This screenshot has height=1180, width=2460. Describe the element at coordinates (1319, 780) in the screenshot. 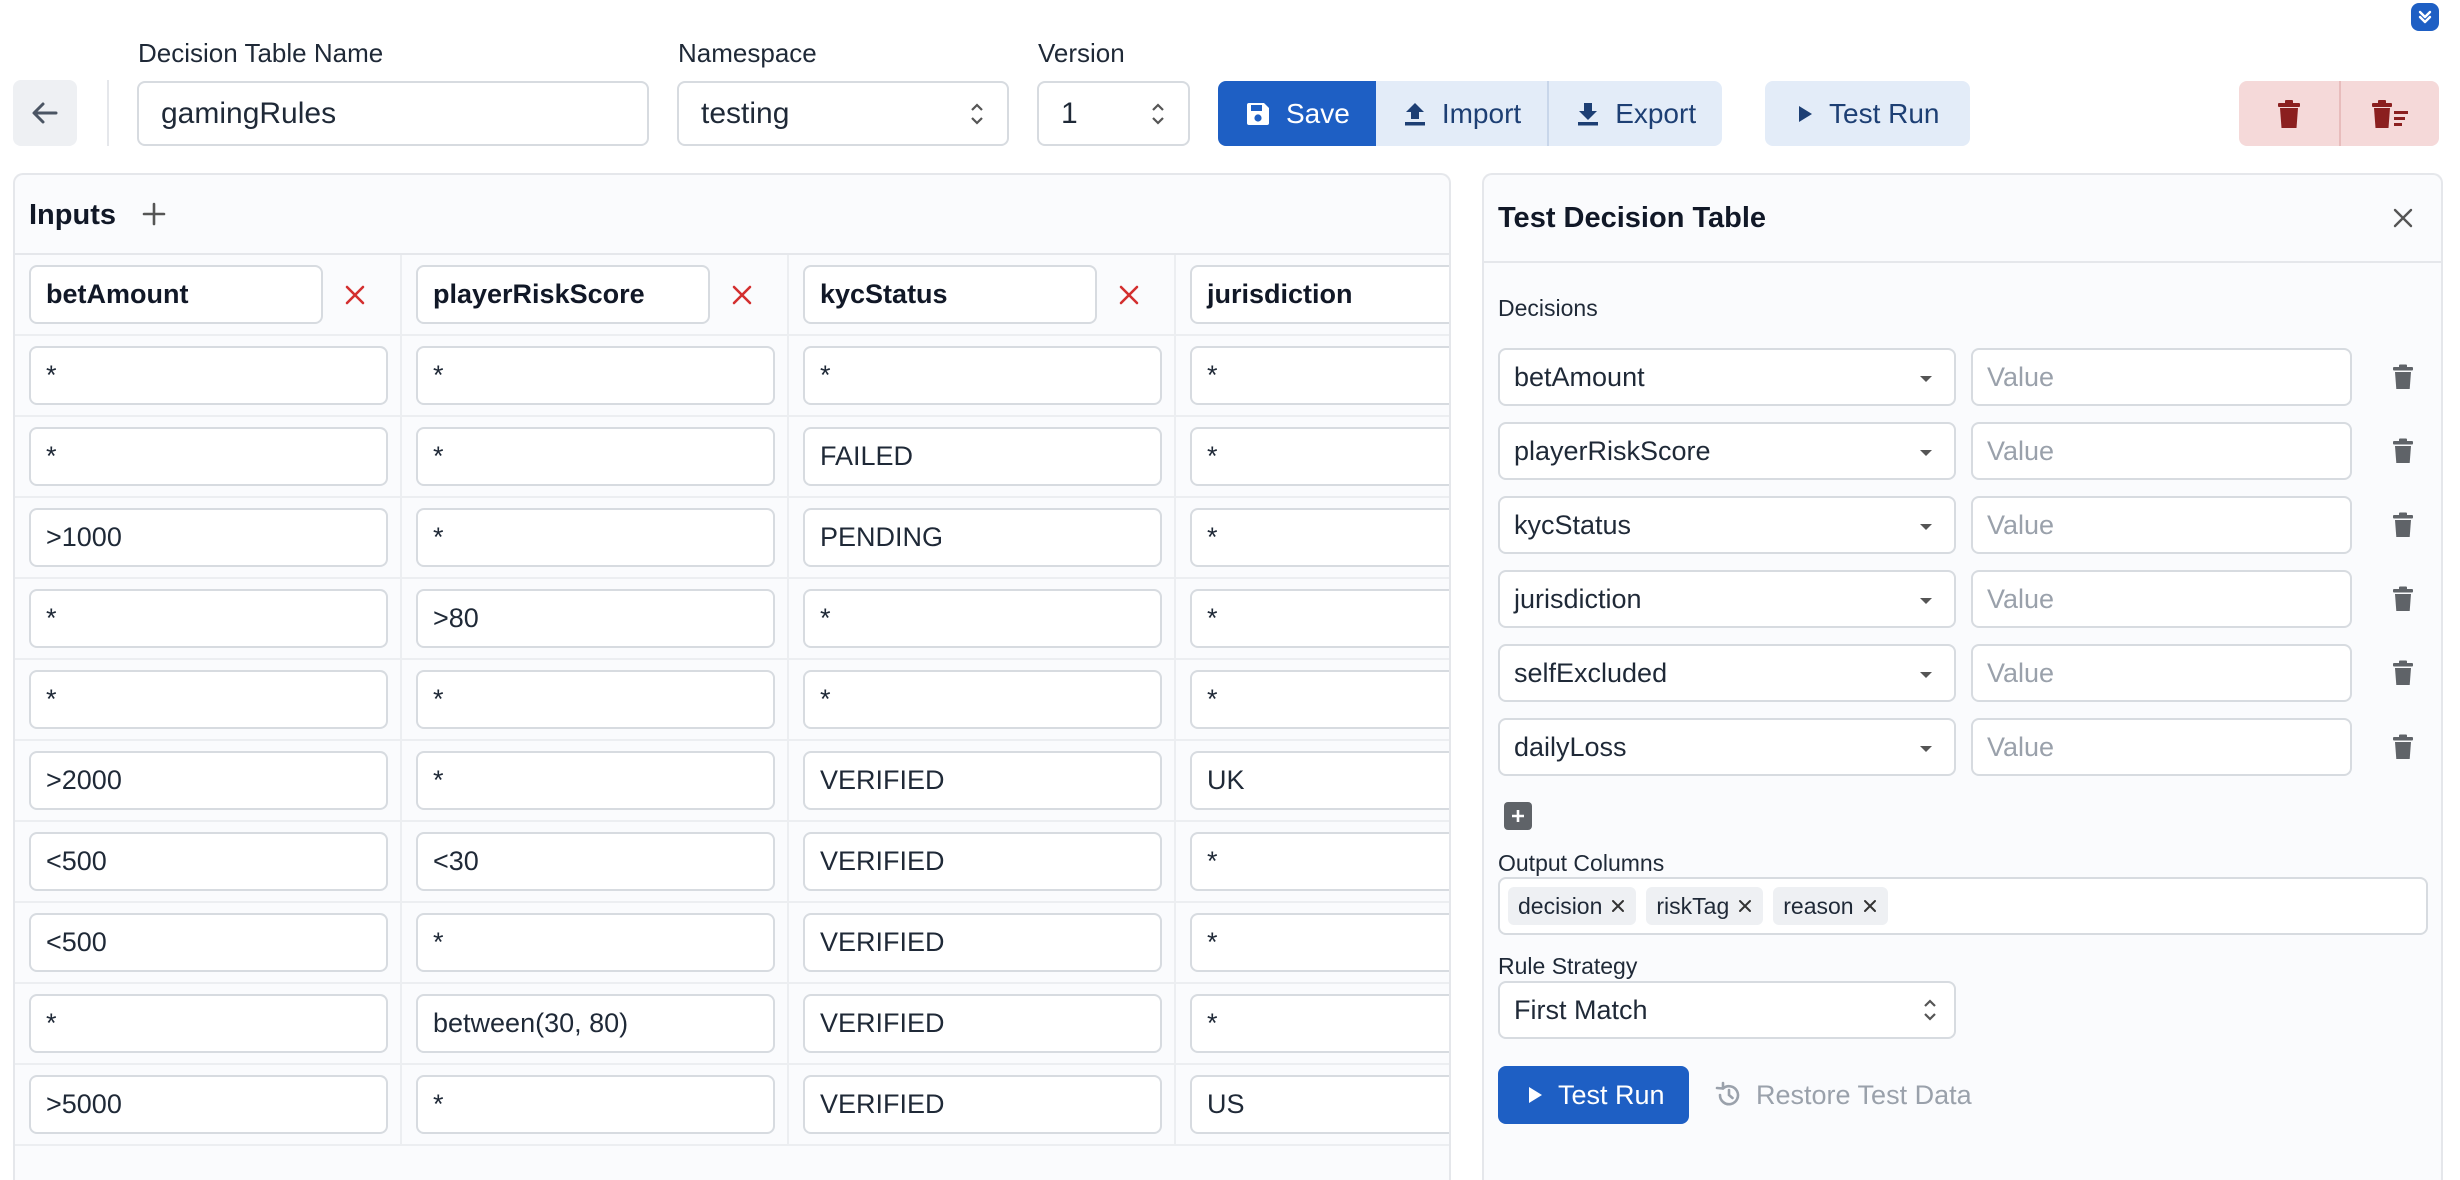

I see `rule-condition-input: UK` at that location.